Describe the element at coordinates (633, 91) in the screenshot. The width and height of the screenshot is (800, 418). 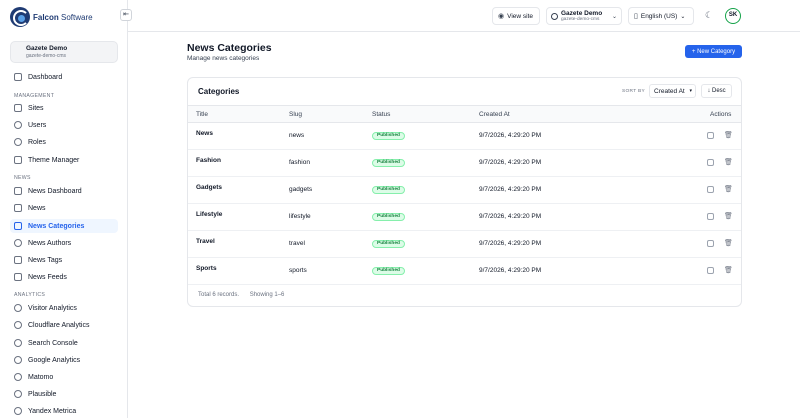
I see `sort-label: SORT BY` at that location.